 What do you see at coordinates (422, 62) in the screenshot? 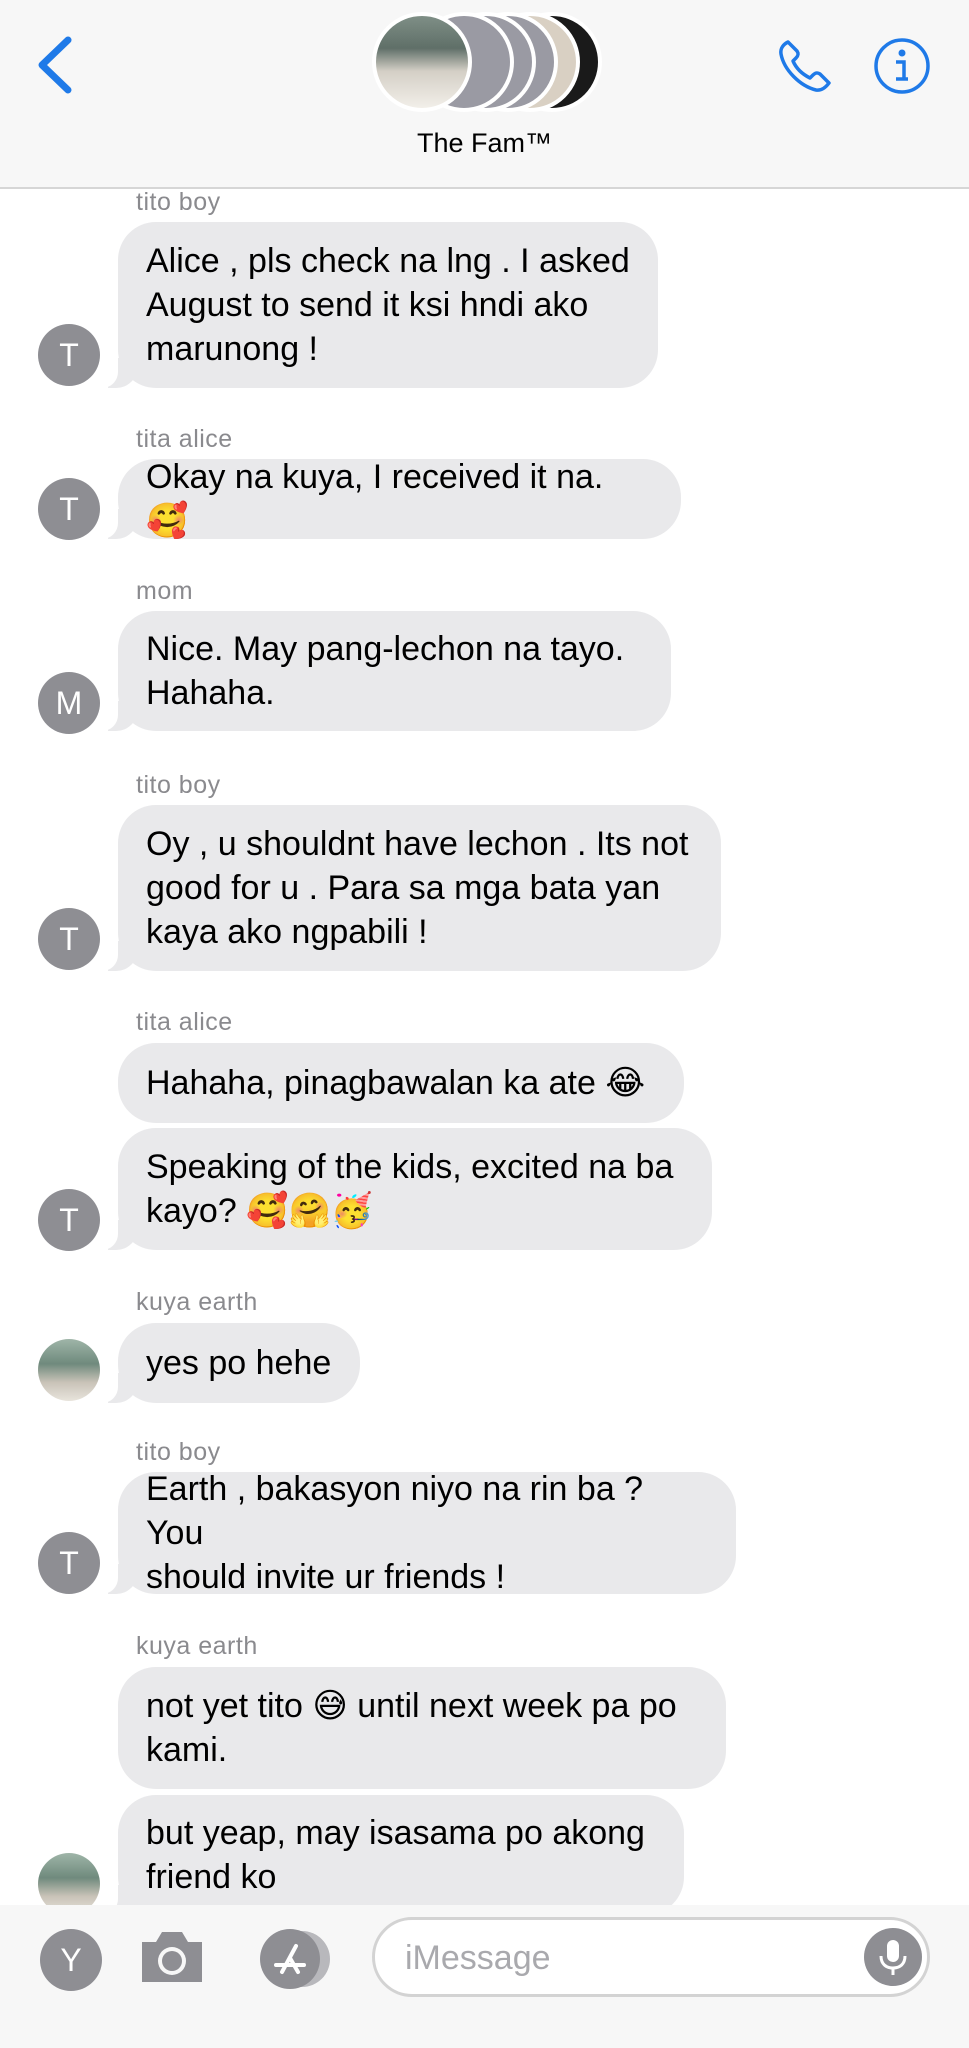
I see `member-avatar-photo` at bounding box center [422, 62].